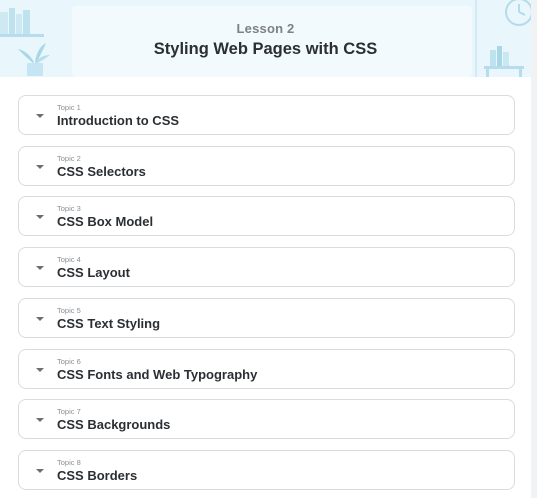  What do you see at coordinates (266, 469) in the screenshot?
I see `topic-item-8: Topic 8 CSS Borders` at bounding box center [266, 469].